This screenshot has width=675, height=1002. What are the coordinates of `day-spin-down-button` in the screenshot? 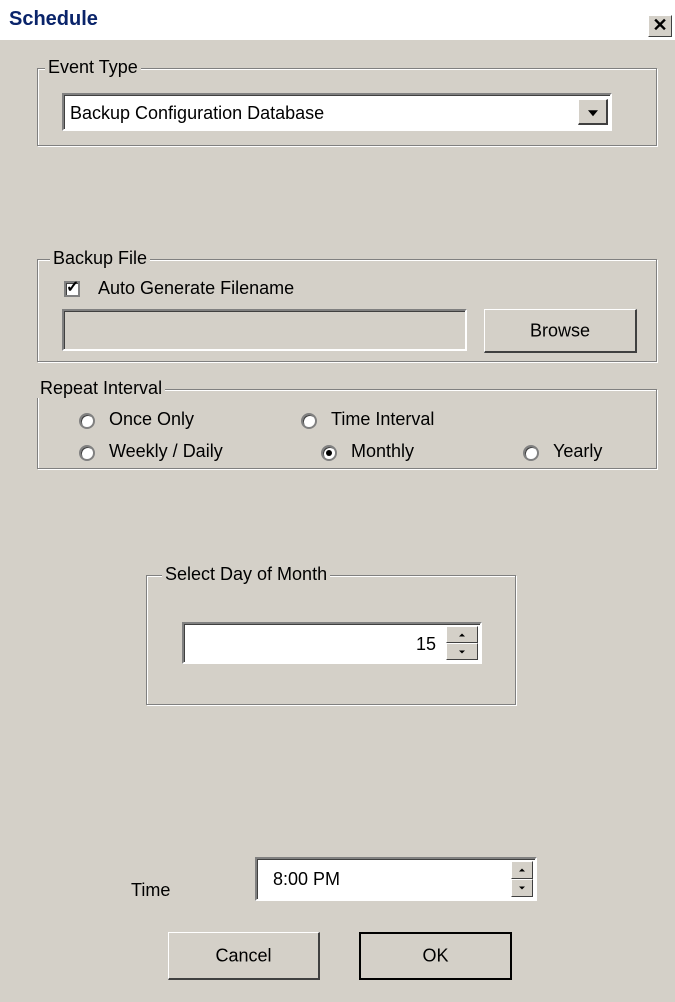 It's located at (462, 651).